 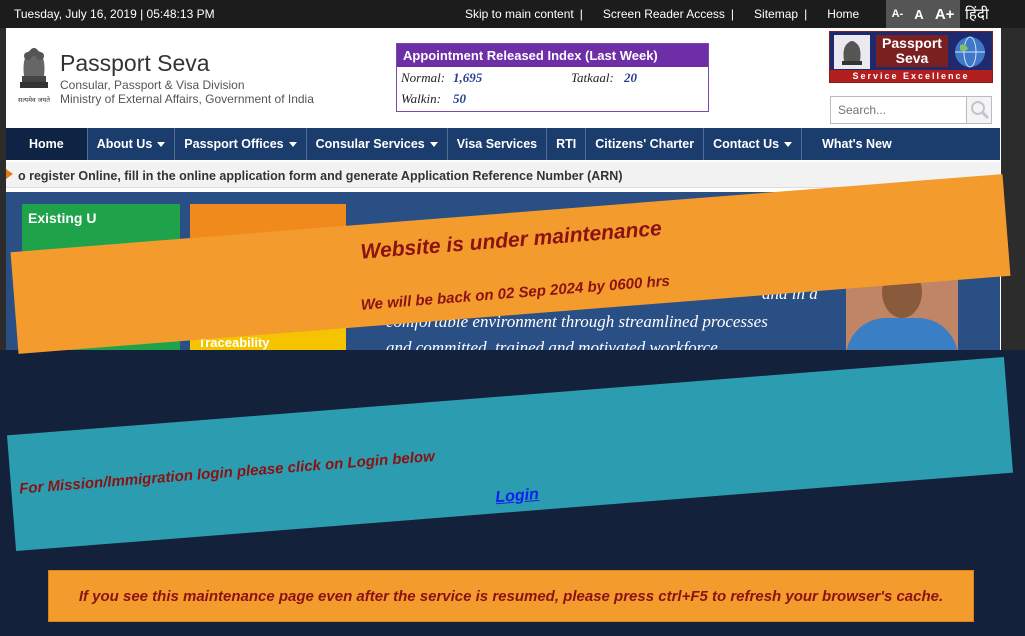 I want to click on nav-item-label: Contact Us, so click(x=746, y=144).